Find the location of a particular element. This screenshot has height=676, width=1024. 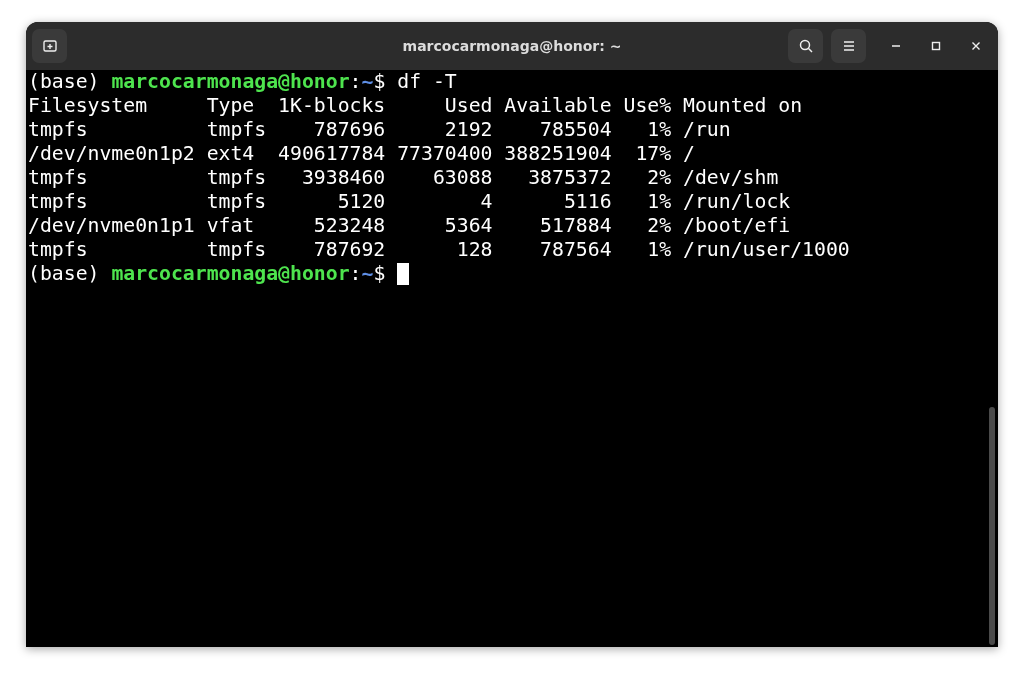

prompt-line: (base) marcocarmonaga@honor:~$ is located at coordinates (207, 274).